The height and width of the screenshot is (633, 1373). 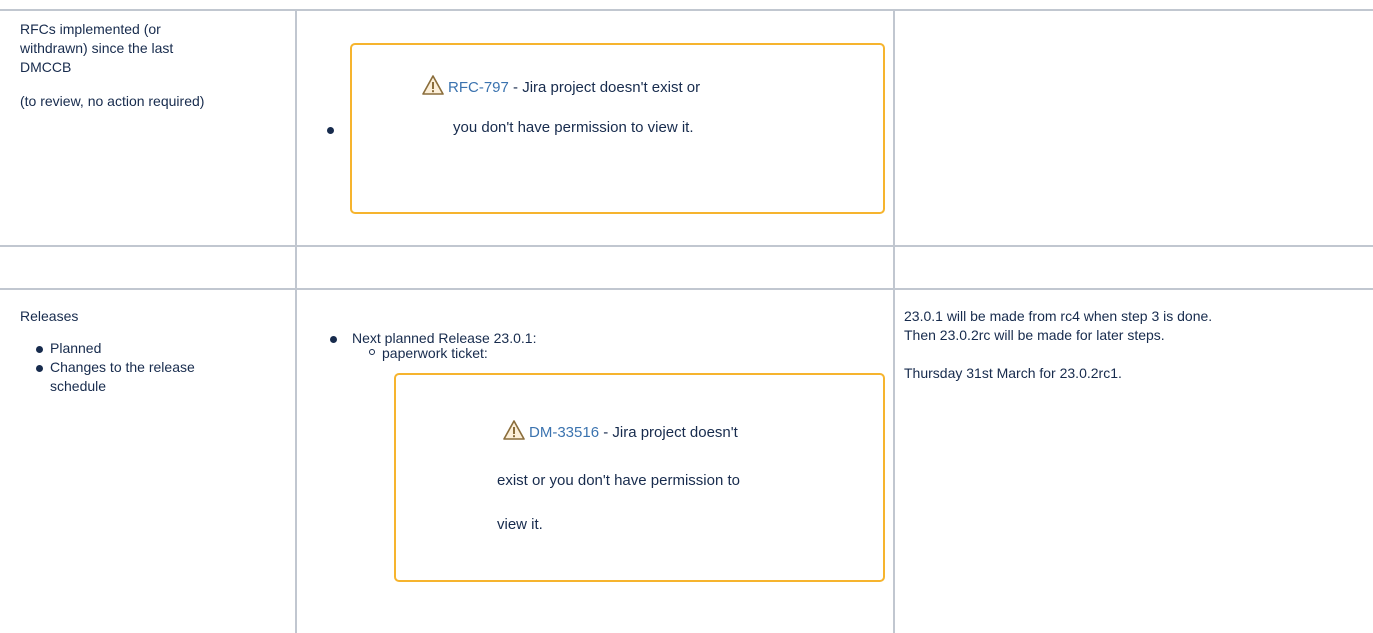 What do you see at coordinates (686, 10) in the screenshot?
I see `table-border-top` at bounding box center [686, 10].